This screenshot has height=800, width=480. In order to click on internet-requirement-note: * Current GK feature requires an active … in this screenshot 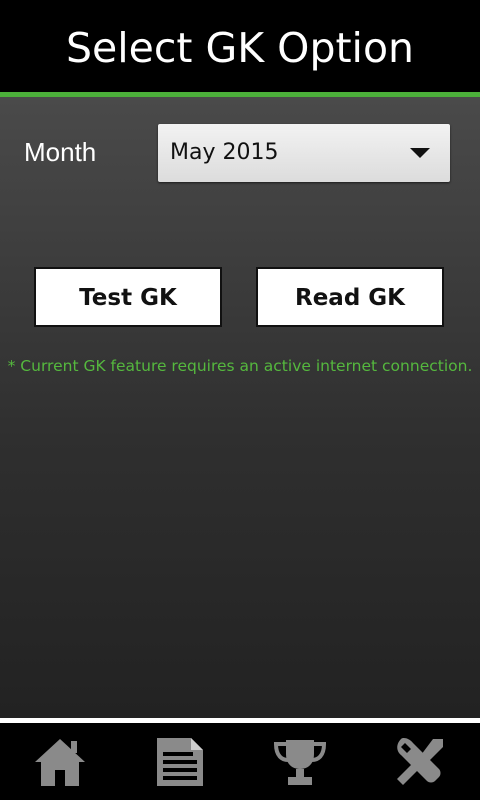, I will do `click(240, 366)`.